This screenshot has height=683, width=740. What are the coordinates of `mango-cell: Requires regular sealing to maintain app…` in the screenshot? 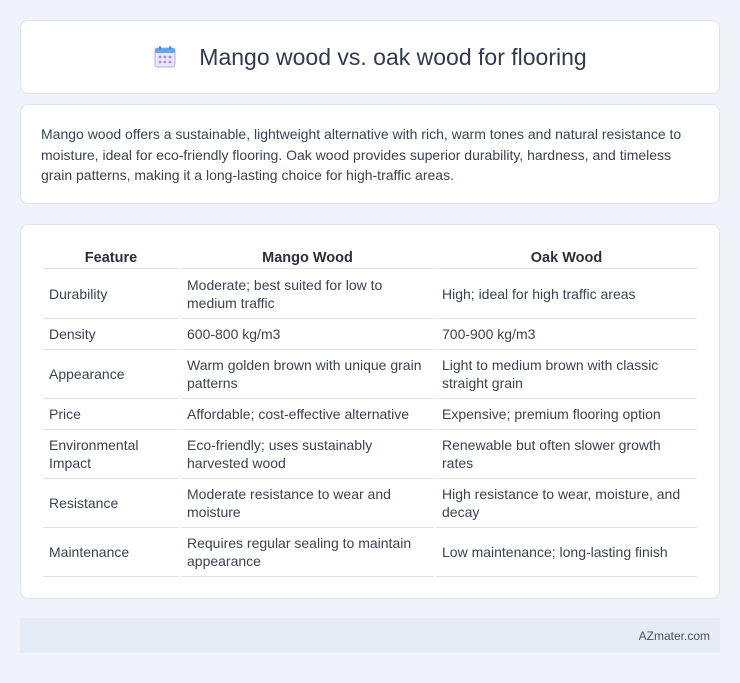 It's located at (307, 552).